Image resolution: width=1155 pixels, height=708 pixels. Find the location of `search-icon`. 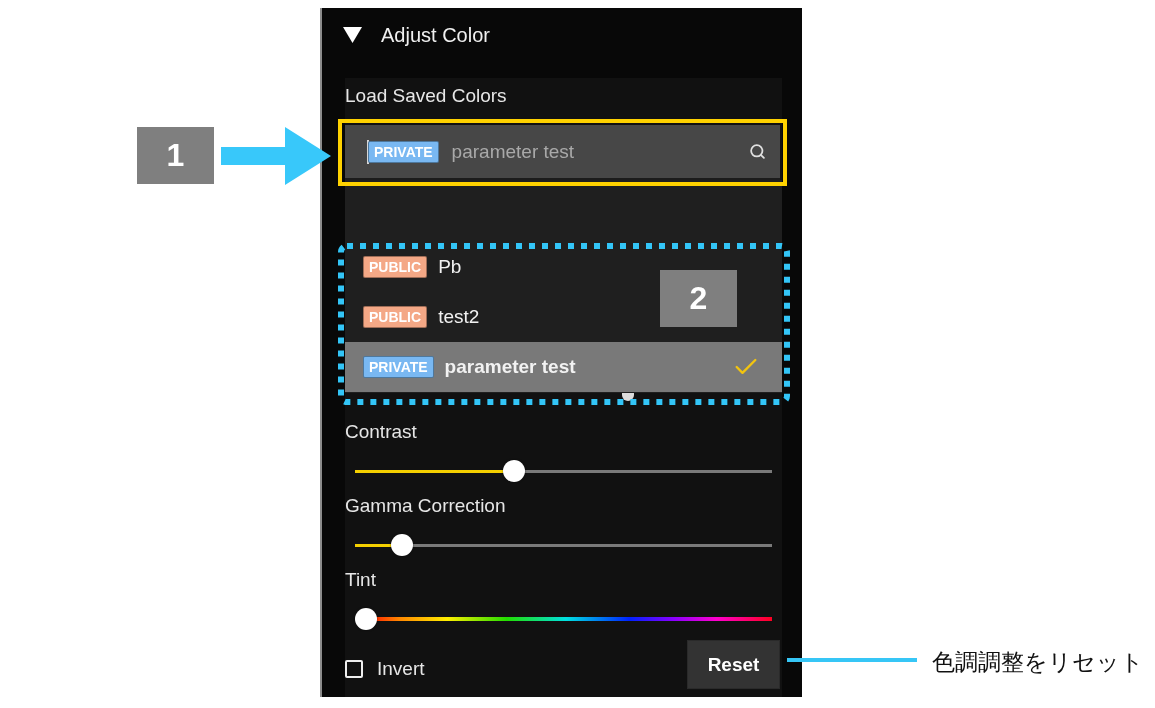

search-icon is located at coordinates (757, 151).